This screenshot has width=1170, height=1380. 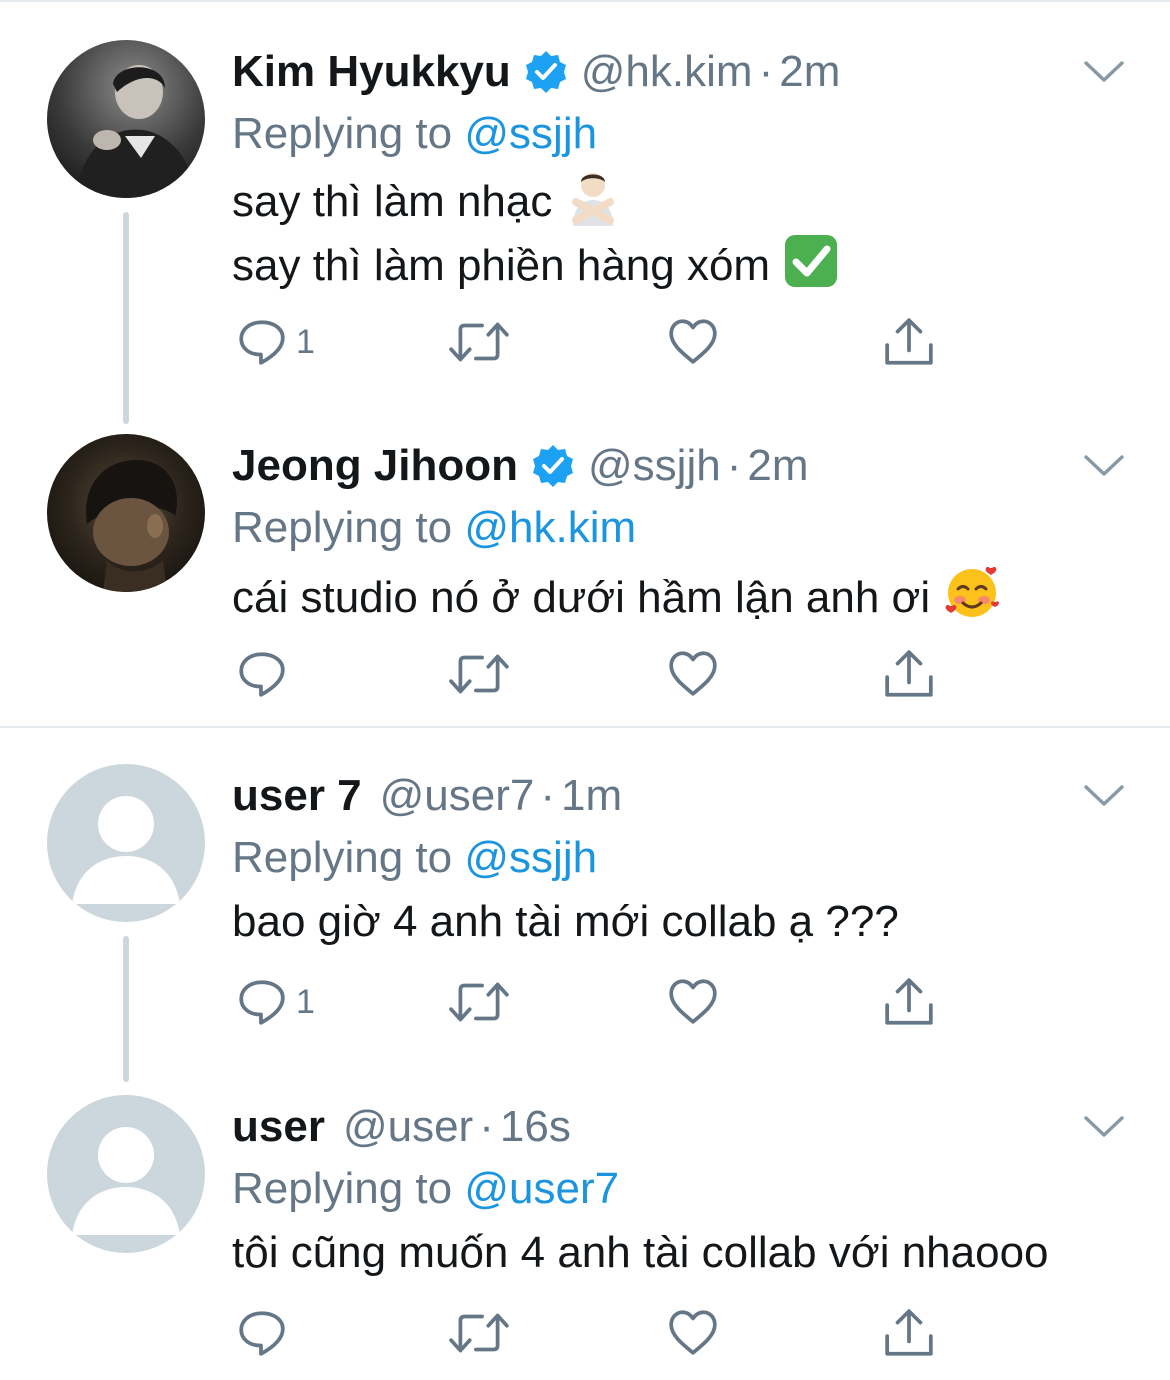 I want to click on display-name: Jeong Jihoon, so click(x=375, y=466).